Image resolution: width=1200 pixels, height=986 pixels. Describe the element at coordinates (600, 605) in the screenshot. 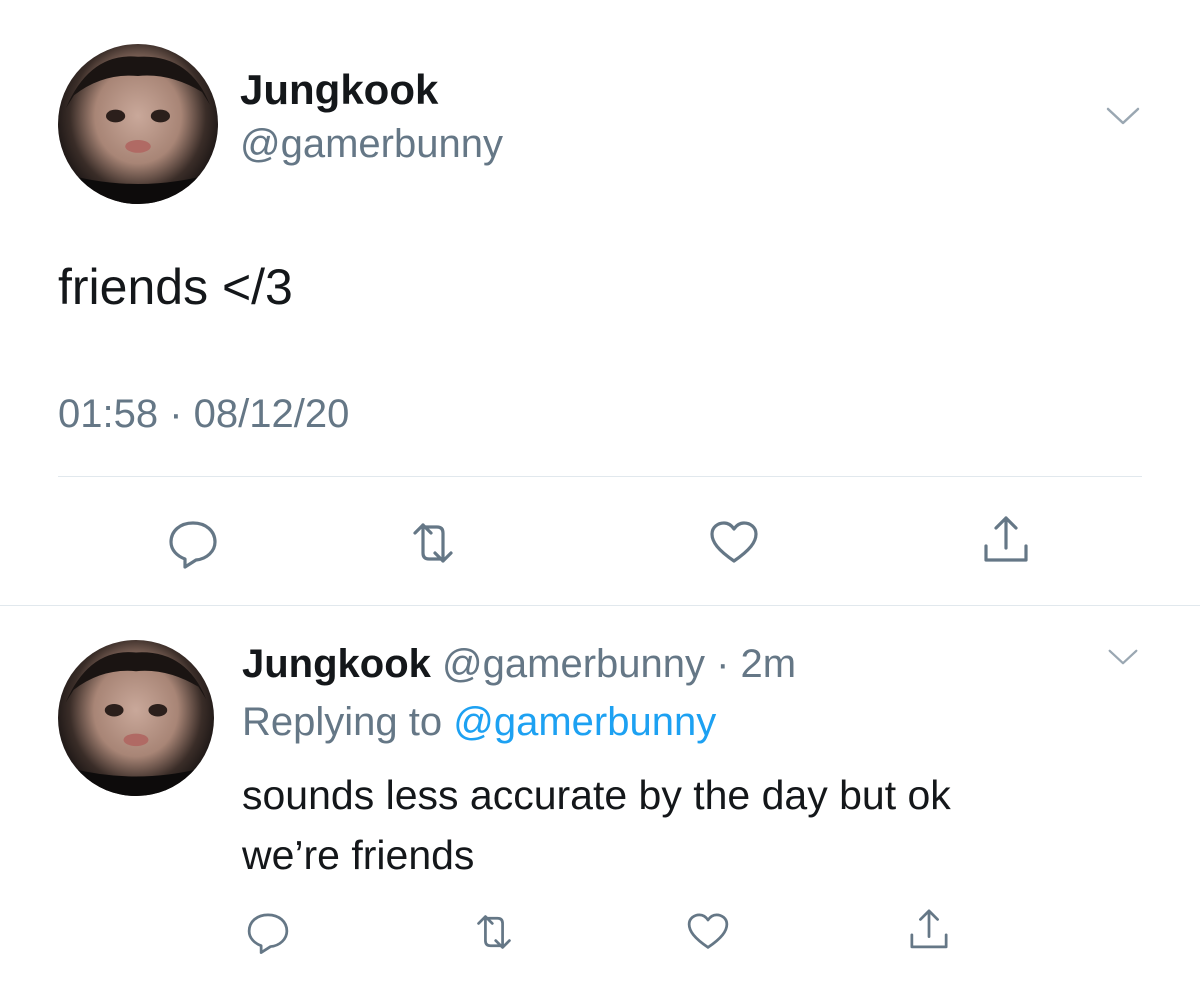

I see `thread-divider` at that location.